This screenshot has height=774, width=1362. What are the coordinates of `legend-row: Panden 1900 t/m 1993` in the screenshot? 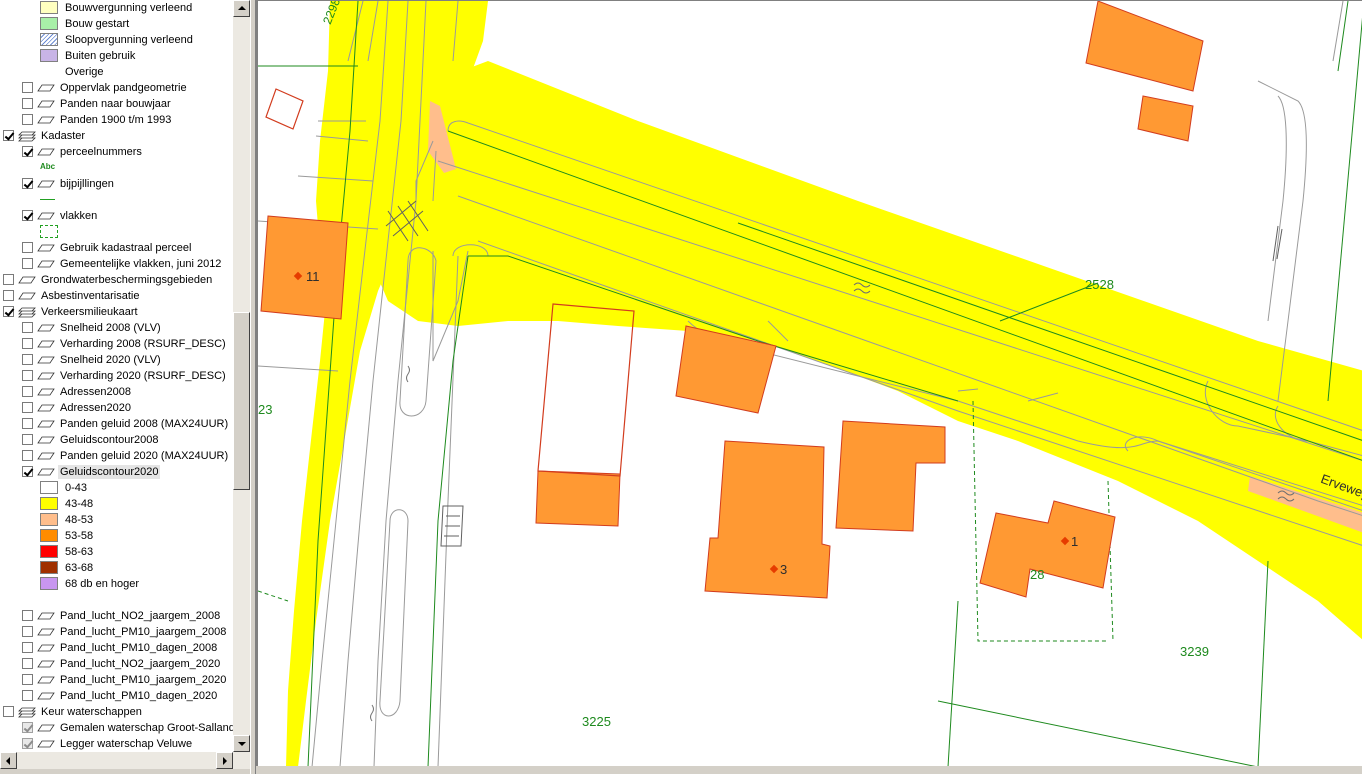 It's located at (116, 120).